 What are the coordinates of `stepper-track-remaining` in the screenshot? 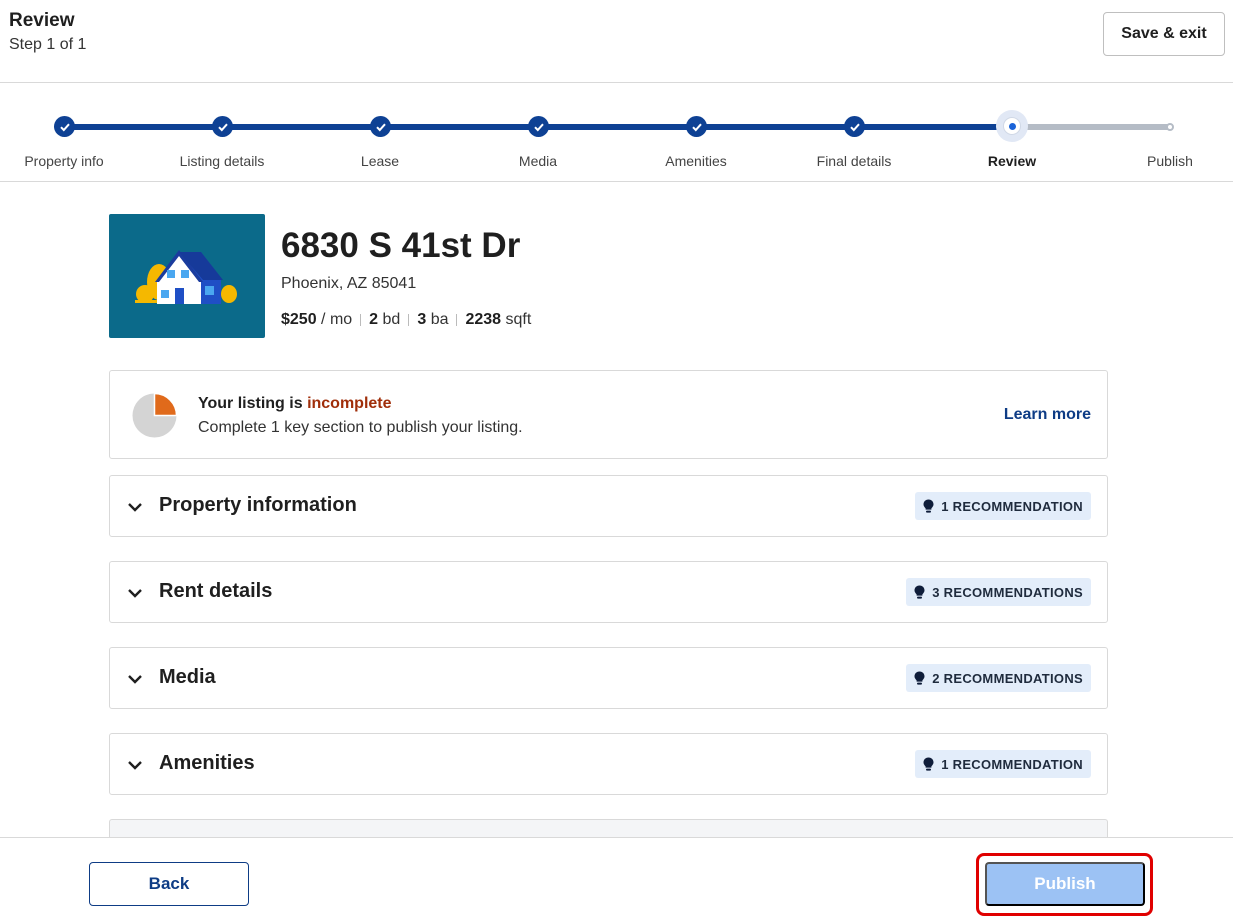 It's located at (1091, 127).